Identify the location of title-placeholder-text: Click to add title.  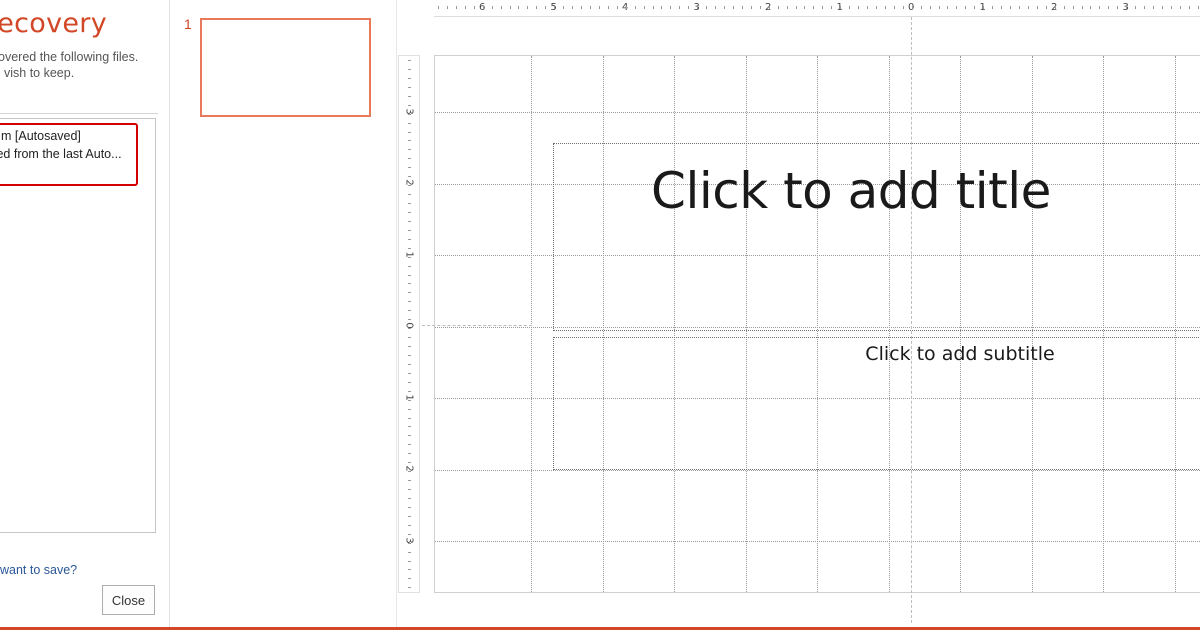
(851, 191).